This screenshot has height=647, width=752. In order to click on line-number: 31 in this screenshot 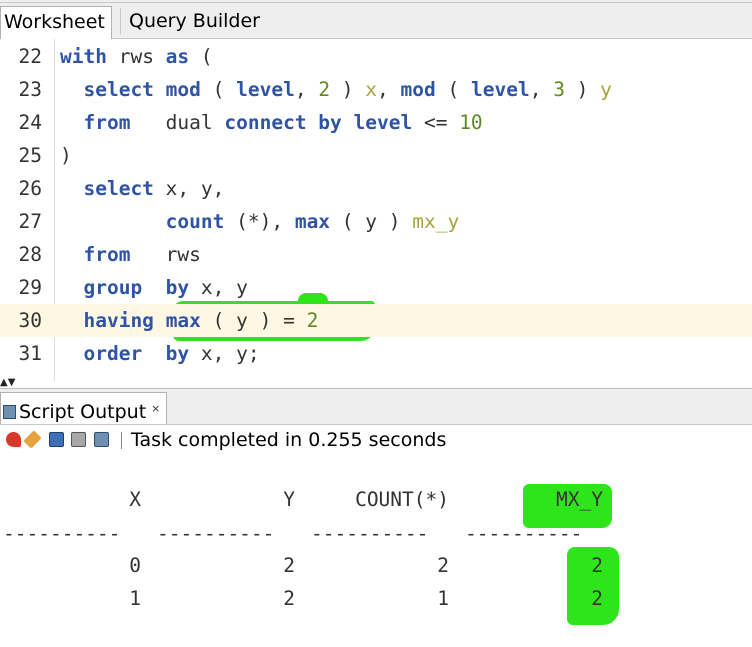, I will do `click(30, 353)`.